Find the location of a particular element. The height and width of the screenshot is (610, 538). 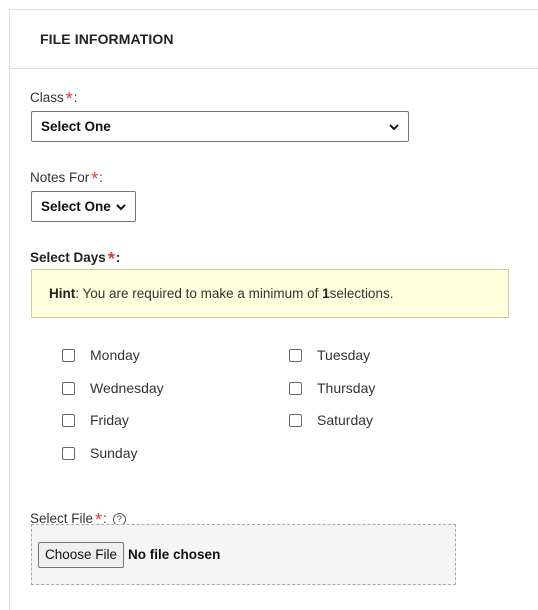

day-checkbox-thursday: Thursday is located at coordinates (332, 388).